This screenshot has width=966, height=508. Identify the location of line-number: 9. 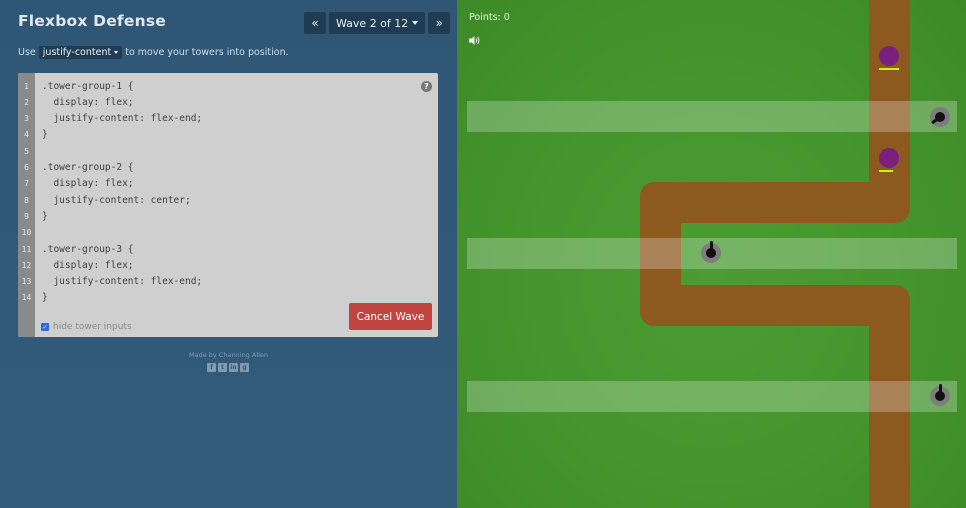
(26, 216).